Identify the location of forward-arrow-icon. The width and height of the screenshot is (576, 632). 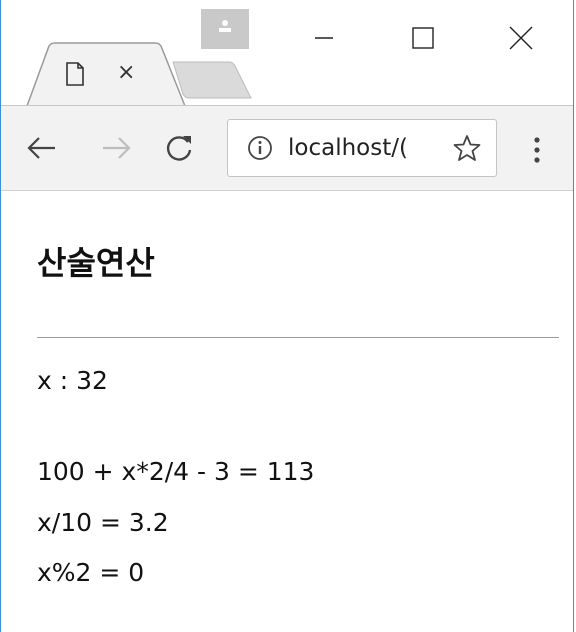
(117, 148).